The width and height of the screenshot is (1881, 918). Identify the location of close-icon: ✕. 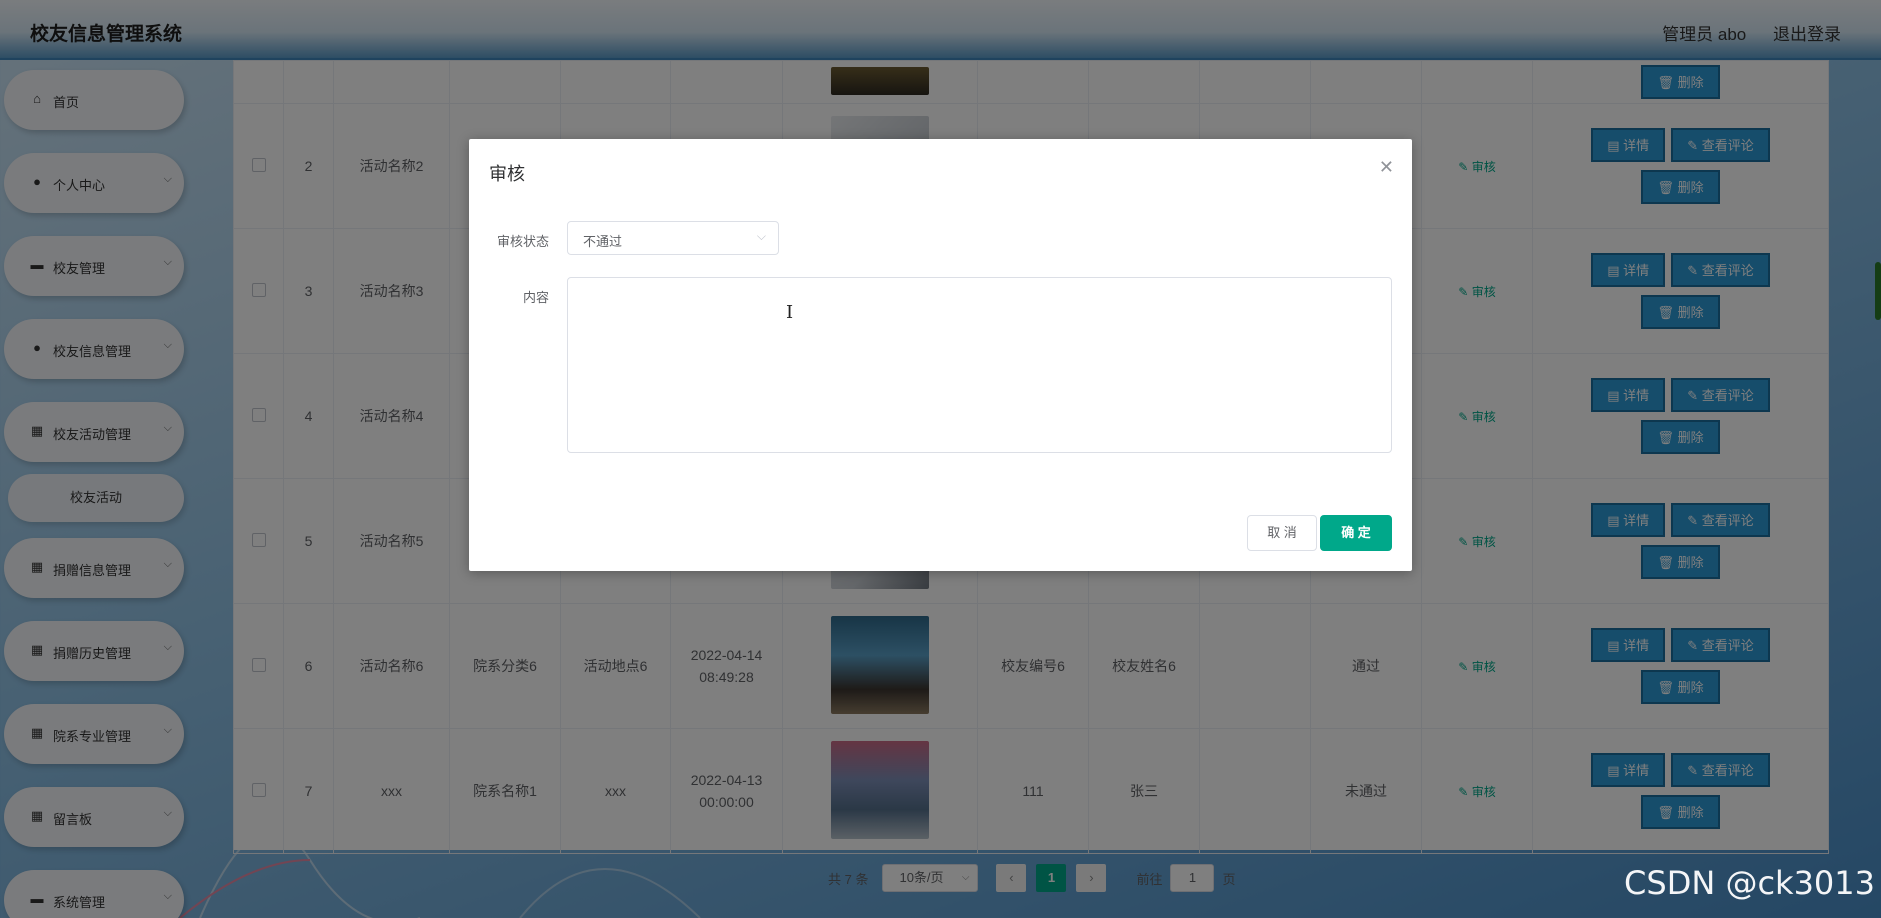
(1386, 167).